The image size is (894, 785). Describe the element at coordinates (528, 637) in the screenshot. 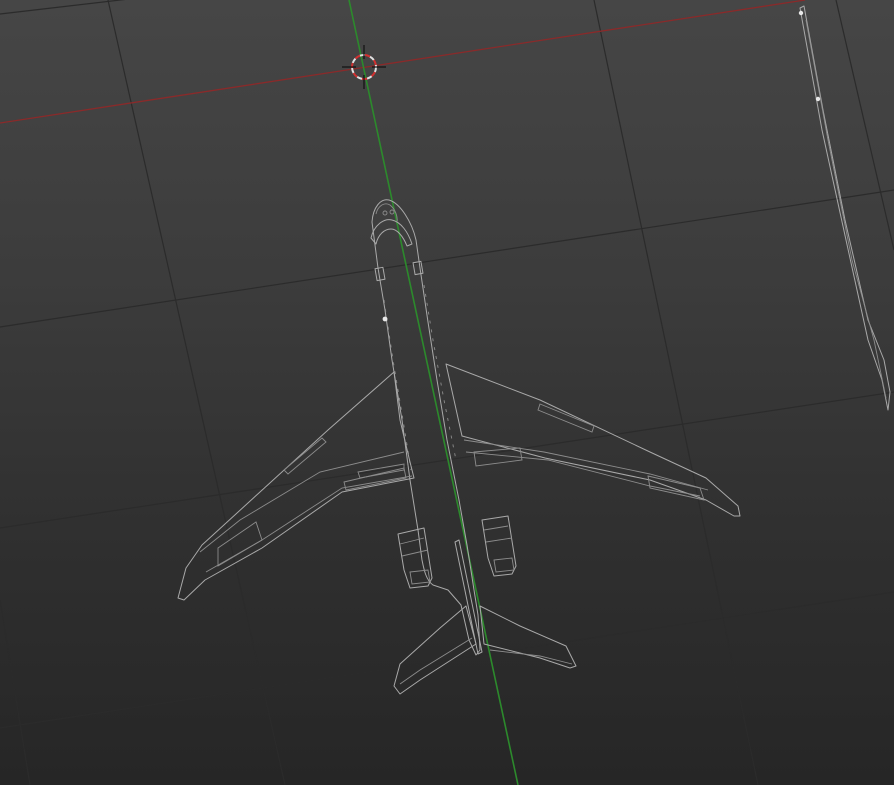

I see `right-horizontal-stabilizer` at that location.